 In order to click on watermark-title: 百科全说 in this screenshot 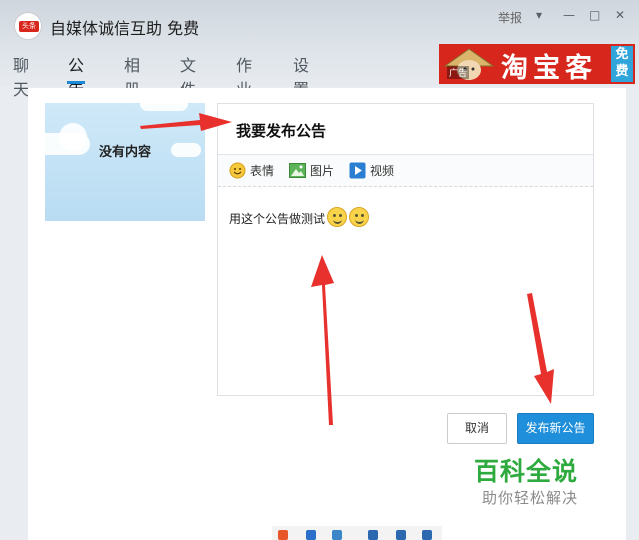, I will do `click(526, 471)`.